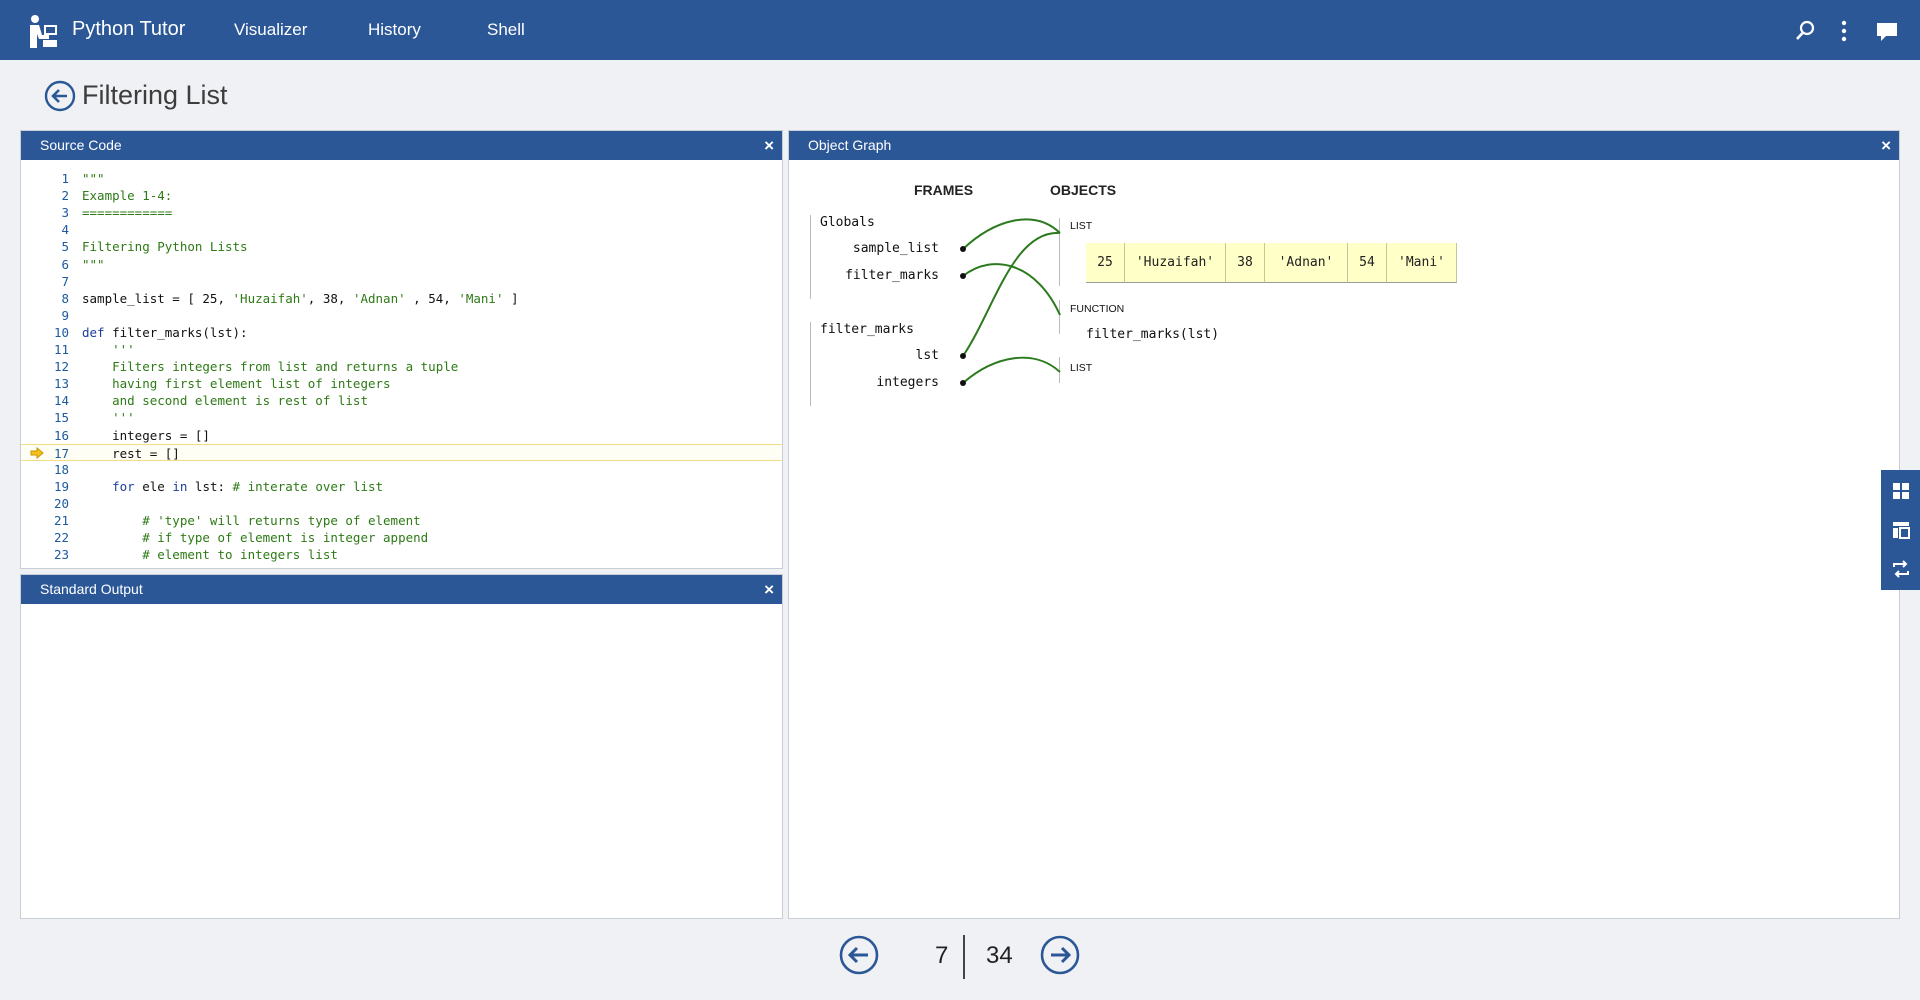  Describe the element at coordinates (236, 383) in the screenshot. I see `line-content: having first element list of integers` at that location.